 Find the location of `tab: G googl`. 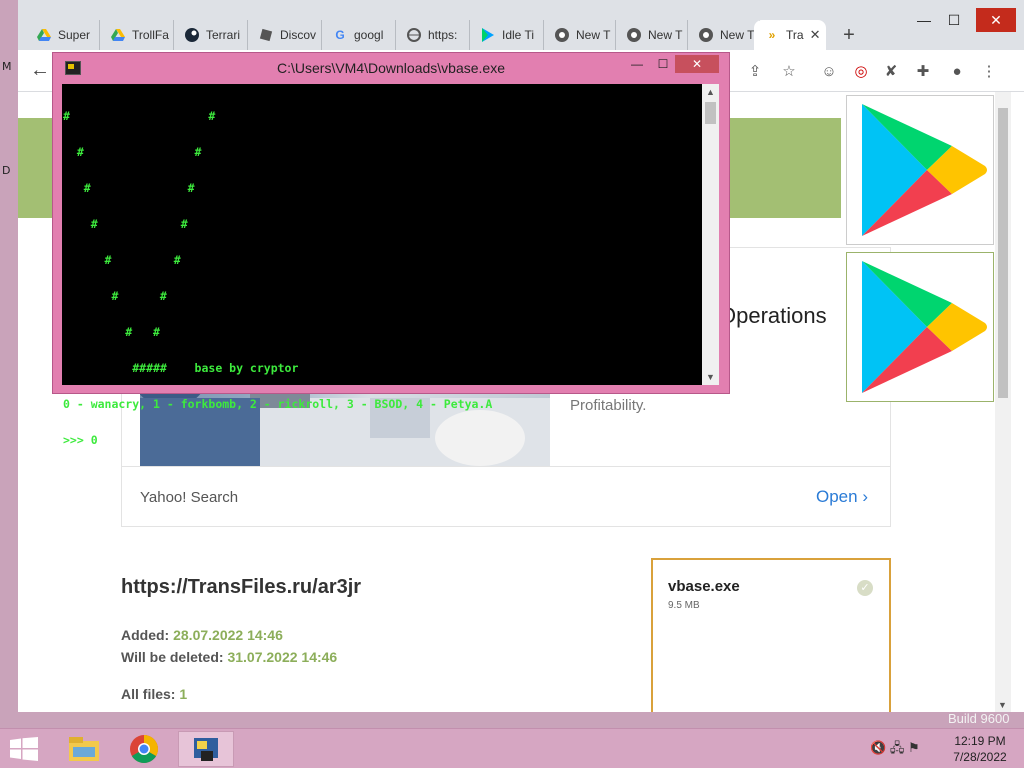

tab: G googl is located at coordinates (359, 35).